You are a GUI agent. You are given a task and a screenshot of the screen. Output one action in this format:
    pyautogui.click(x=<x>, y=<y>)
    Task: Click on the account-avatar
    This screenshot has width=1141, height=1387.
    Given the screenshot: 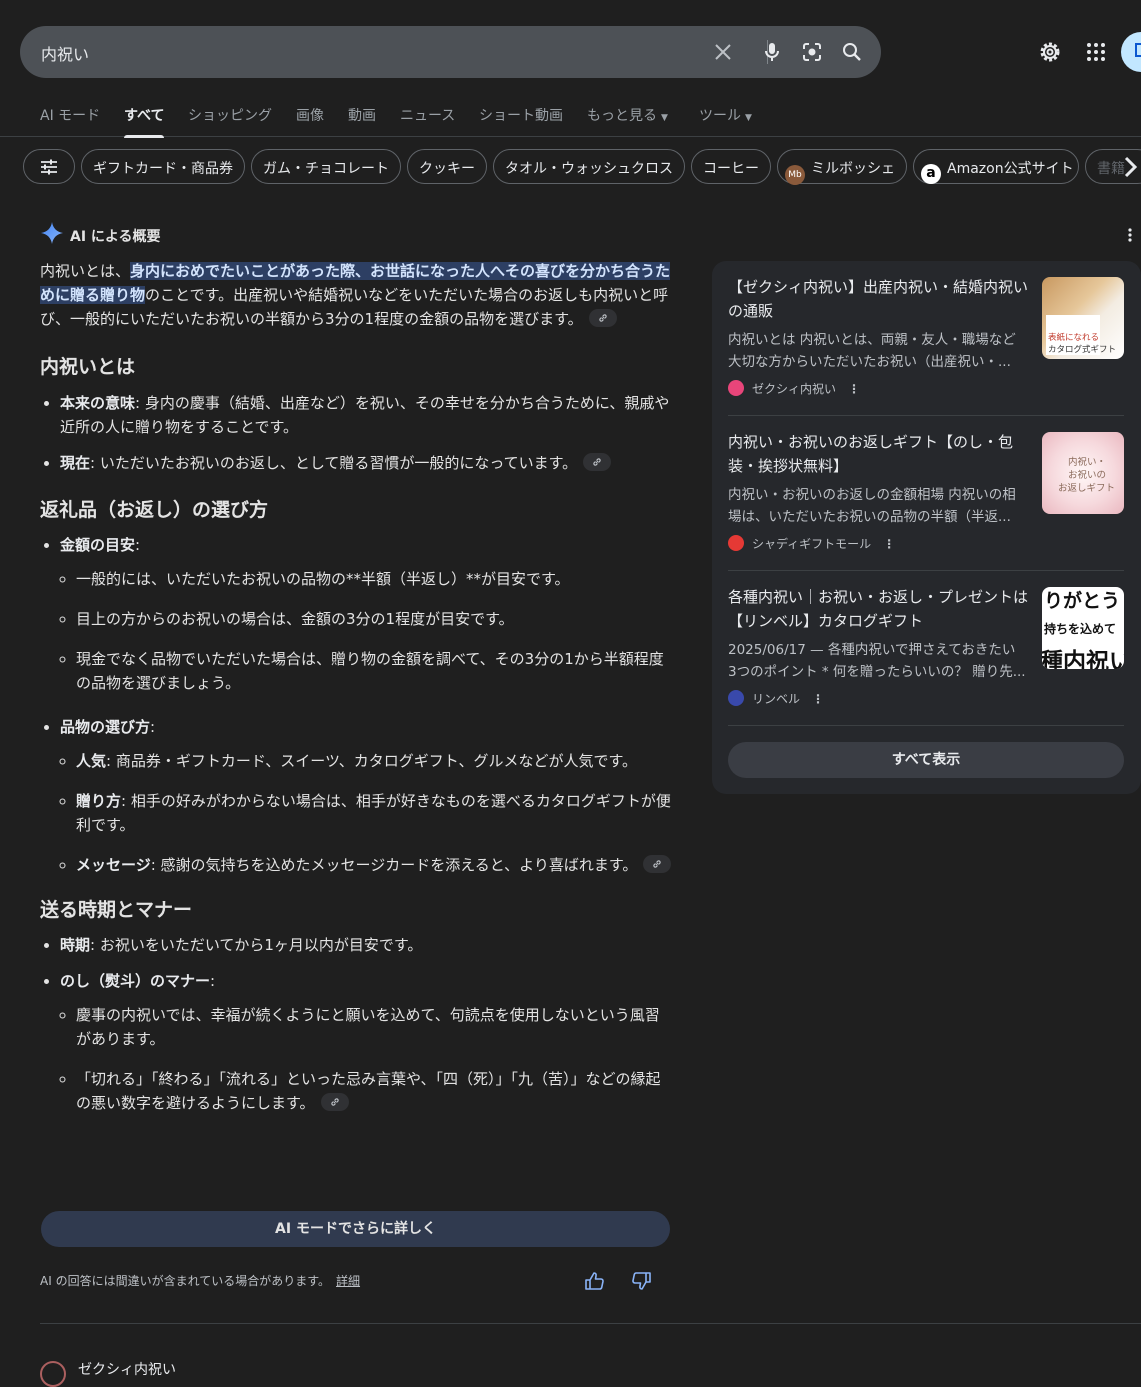 What is the action you would take?
    pyautogui.click(x=1131, y=52)
    